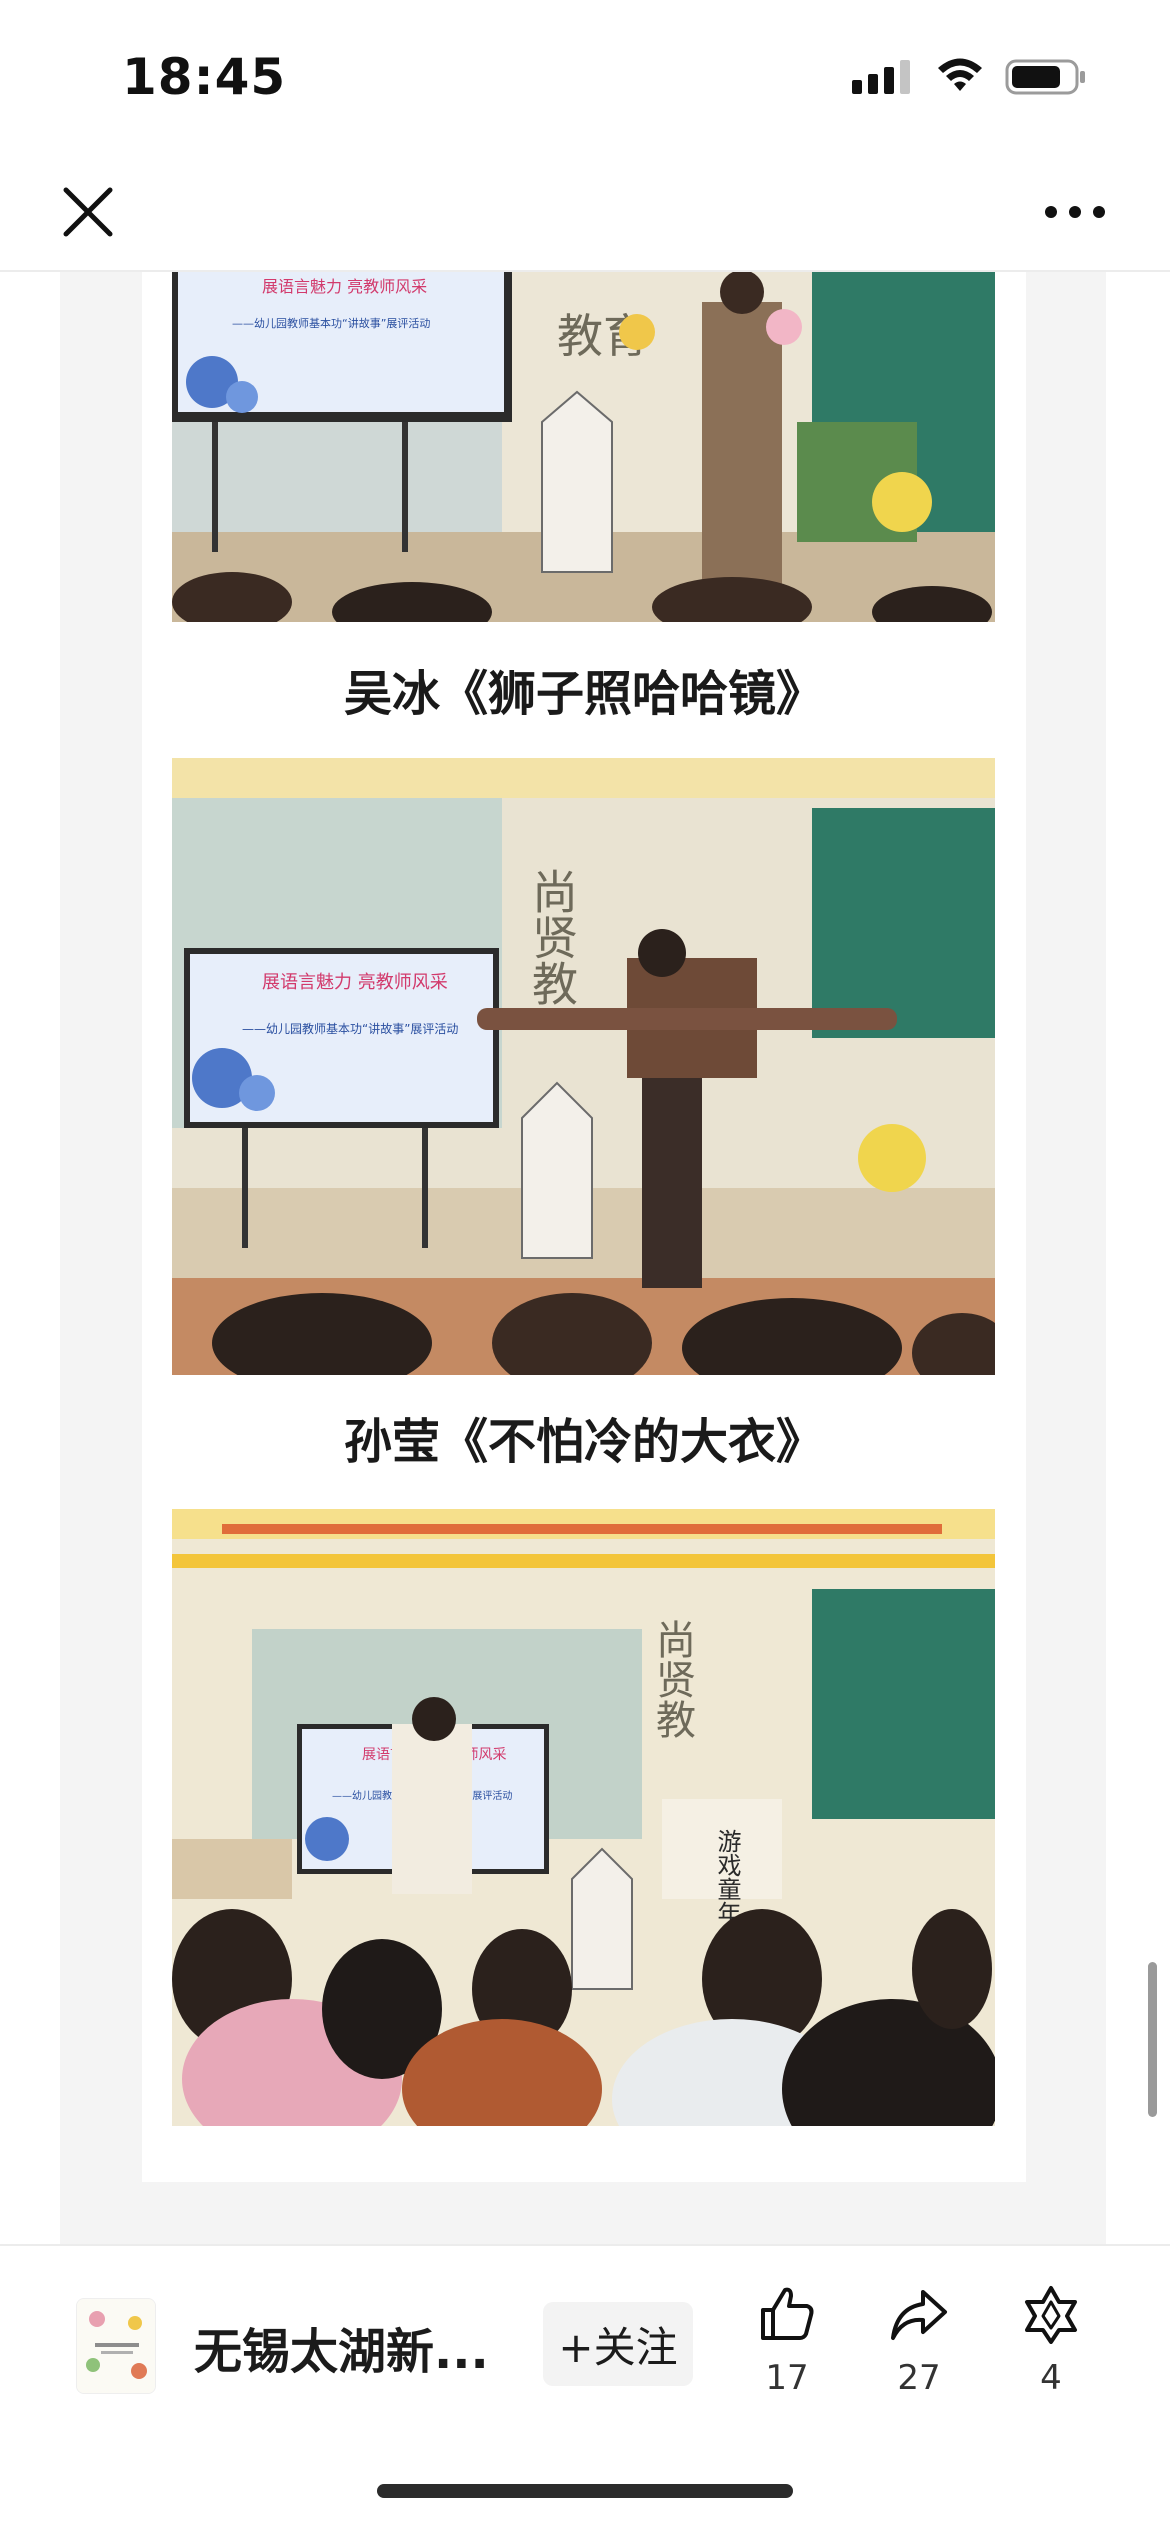  What do you see at coordinates (344, 286) in the screenshot?
I see `screen-title-1: 展语言魅力 亮教师风采` at bounding box center [344, 286].